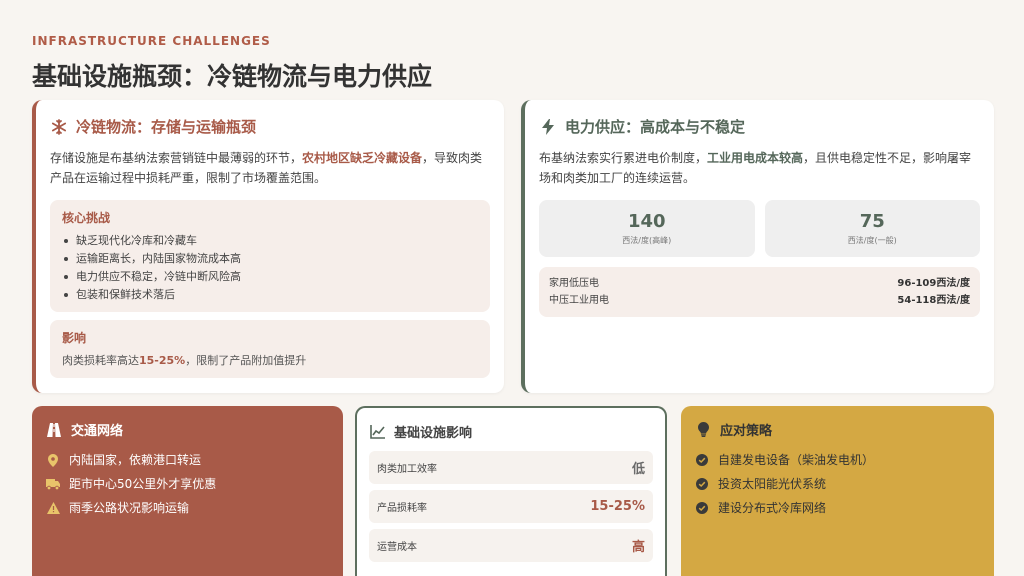  I want to click on price-list: 家用低压电 96-109西法/度 中压工业用电 54-118西法/度, so click(759, 292).